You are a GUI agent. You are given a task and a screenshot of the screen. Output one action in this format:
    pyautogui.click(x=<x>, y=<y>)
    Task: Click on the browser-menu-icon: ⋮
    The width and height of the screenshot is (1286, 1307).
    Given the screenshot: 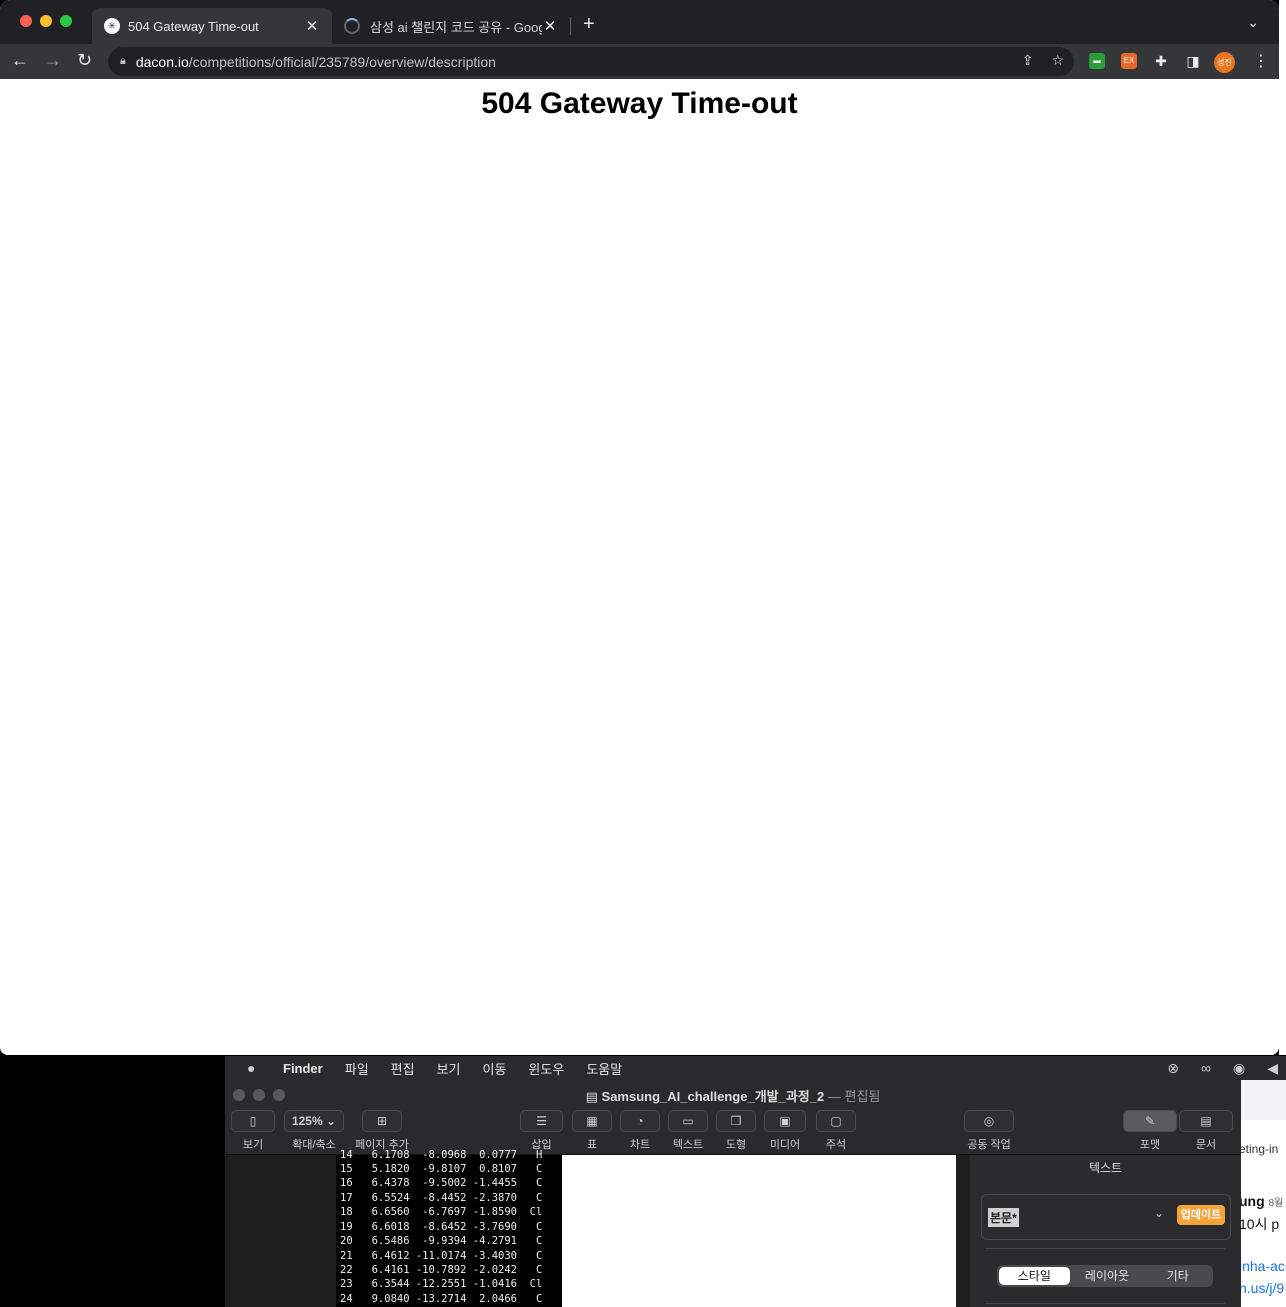 What is the action you would take?
    pyautogui.click(x=1261, y=61)
    